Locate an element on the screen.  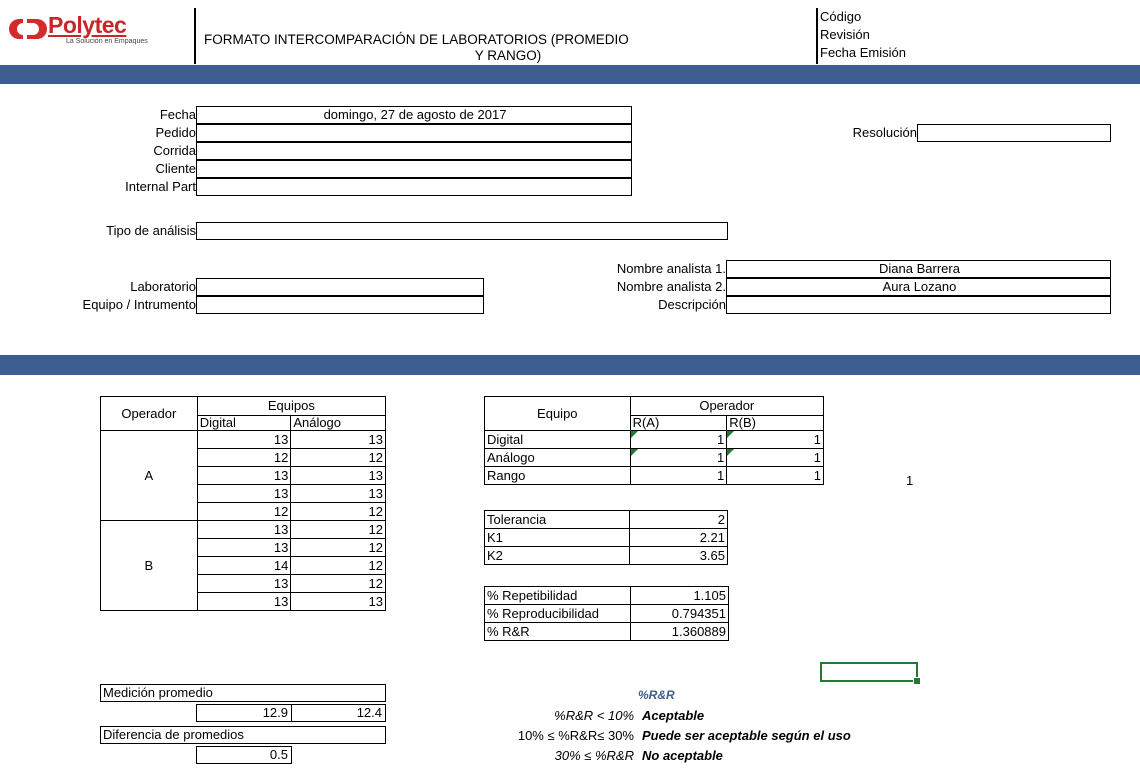
range-row-label: Rango is located at coordinates (557, 475).